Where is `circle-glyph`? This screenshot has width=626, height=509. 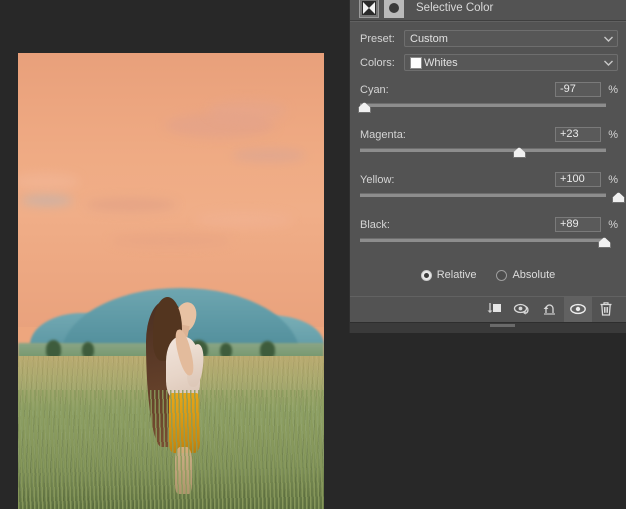
circle-glyph is located at coordinates (394, 8).